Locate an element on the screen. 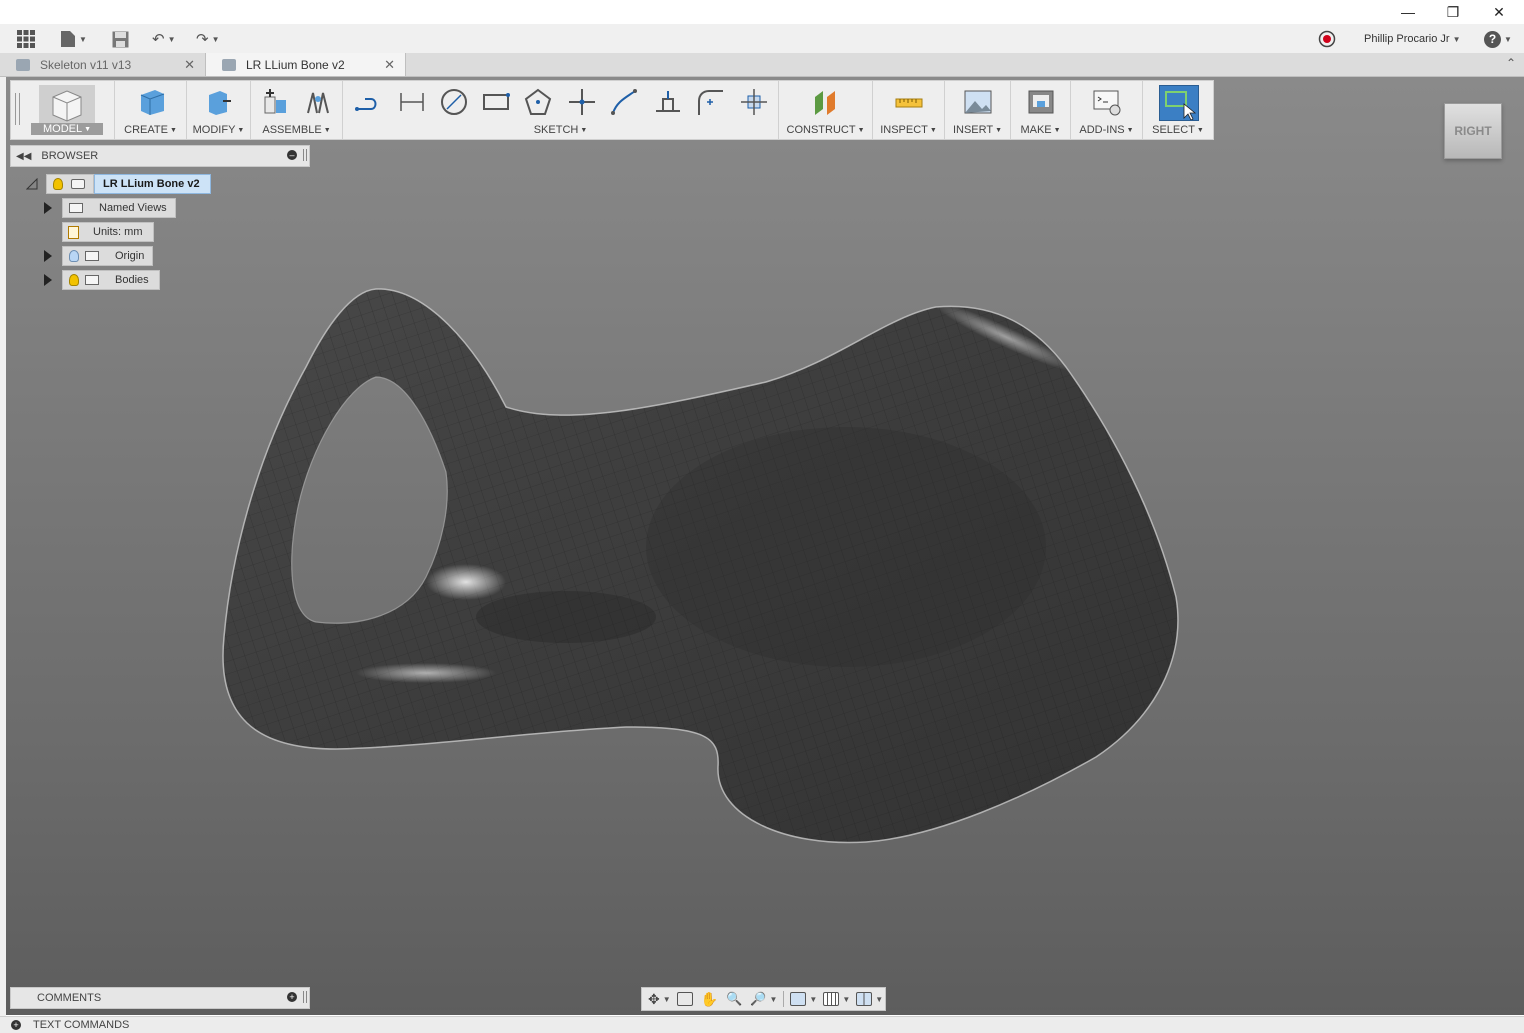  circle-tool-icon is located at coordinates (454, 102).